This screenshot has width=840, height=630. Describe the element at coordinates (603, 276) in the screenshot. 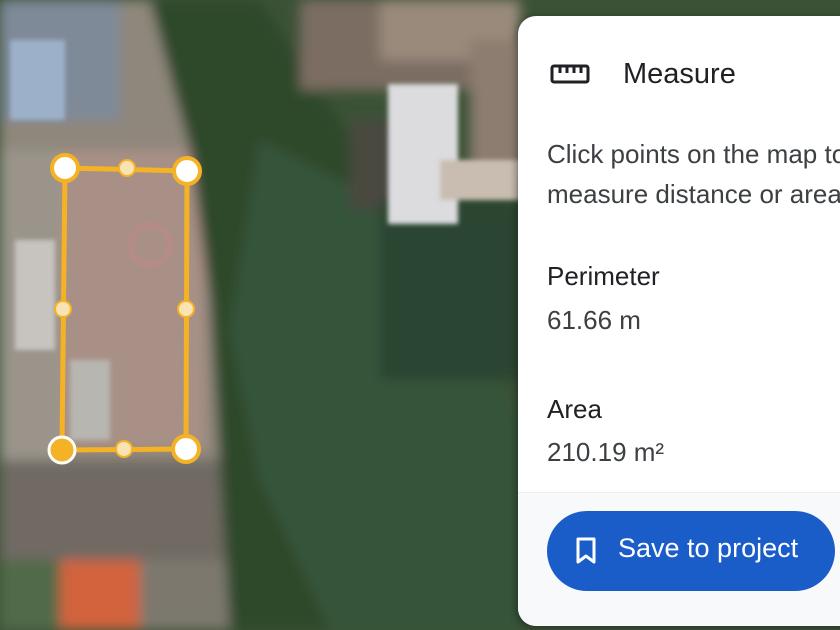

I see `perimeter-label: Perimeter` at that location.